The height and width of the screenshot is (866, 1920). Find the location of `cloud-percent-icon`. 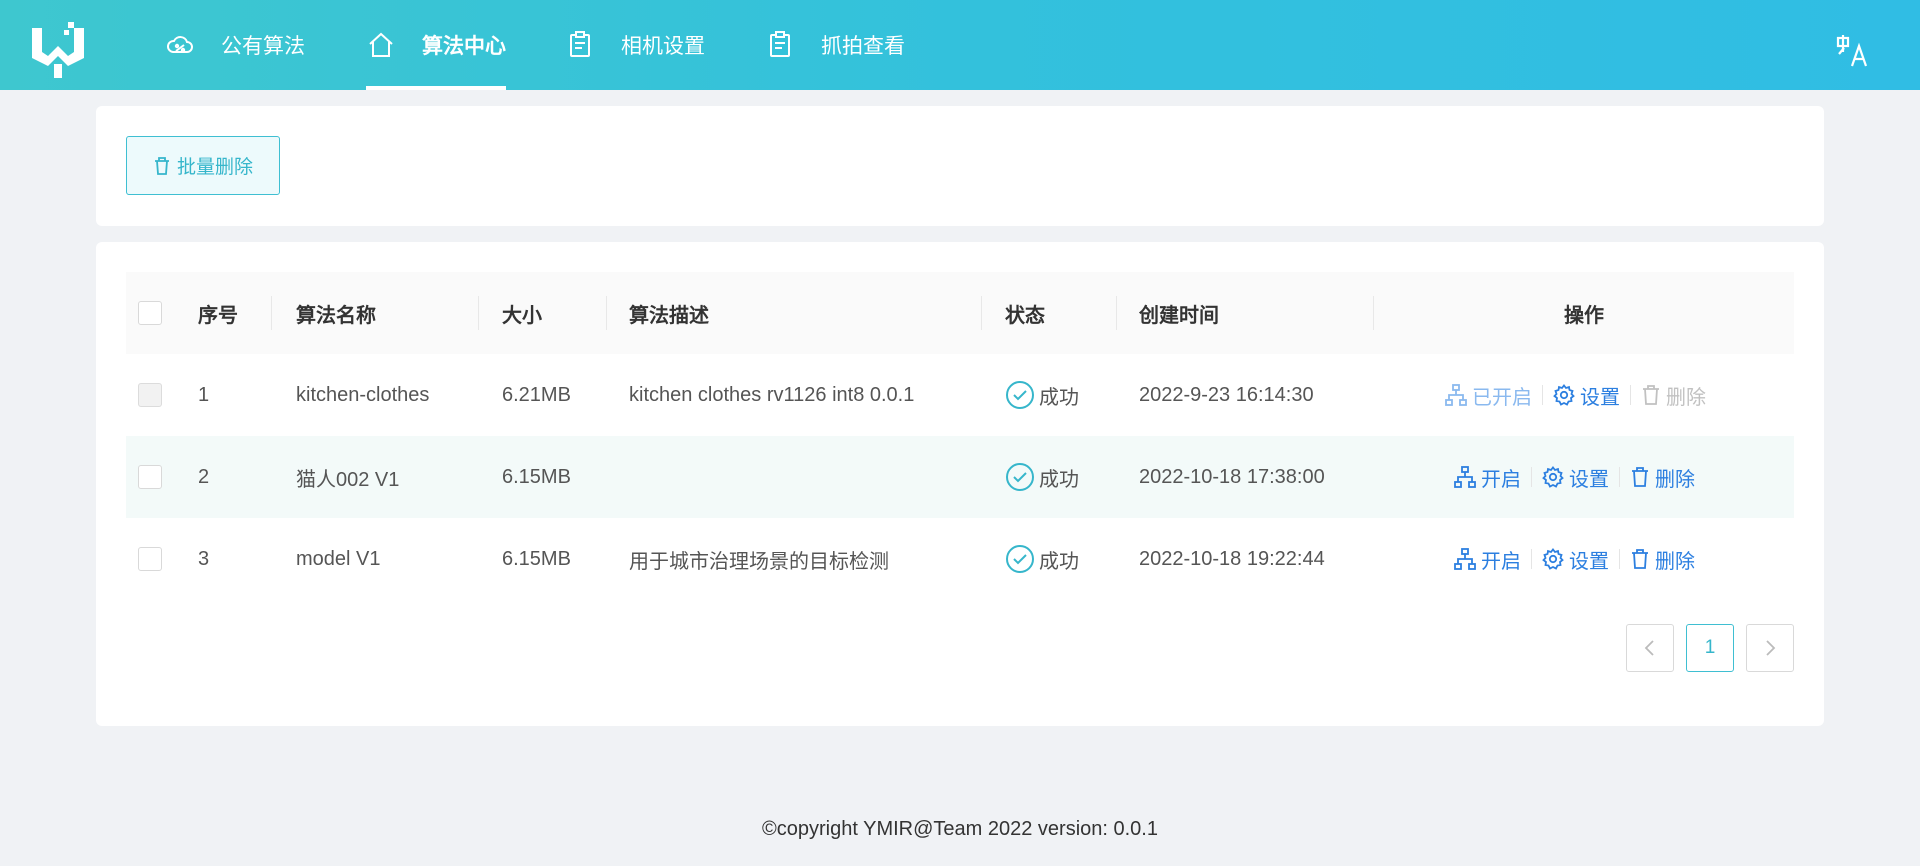

cloud-percent-icon is located at coordinates (180, 45).